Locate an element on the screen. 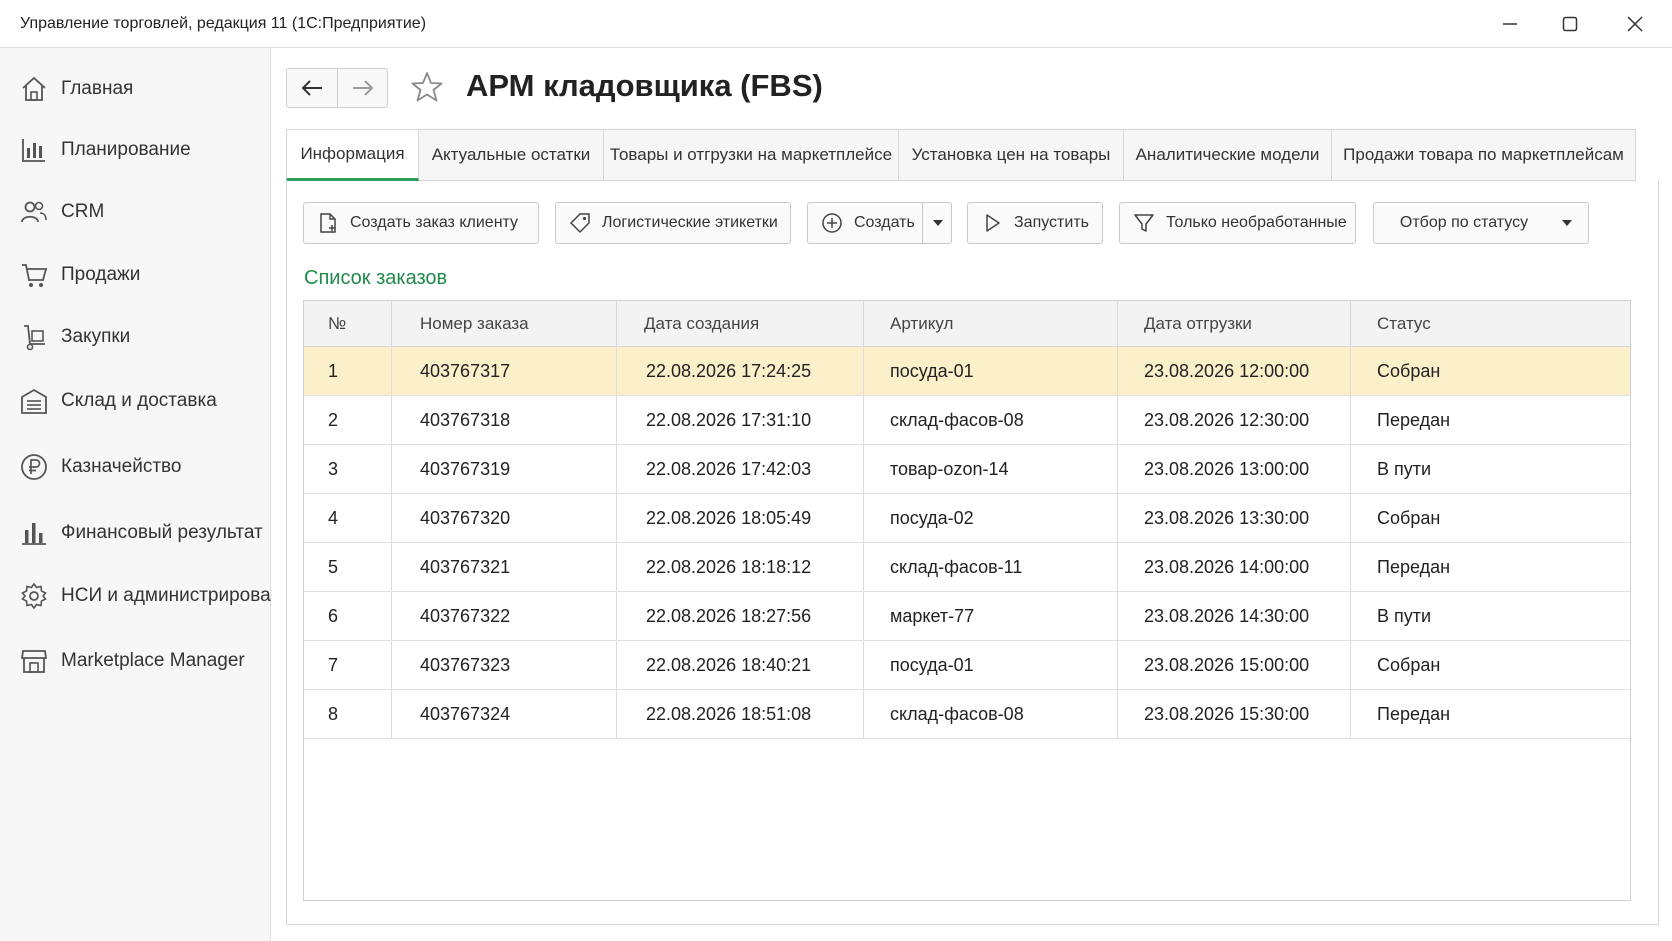 The image size is (1672, 941). cell-shipping-date: 23.08.2026 15:30:00 is located at coordinates (1234, 714).